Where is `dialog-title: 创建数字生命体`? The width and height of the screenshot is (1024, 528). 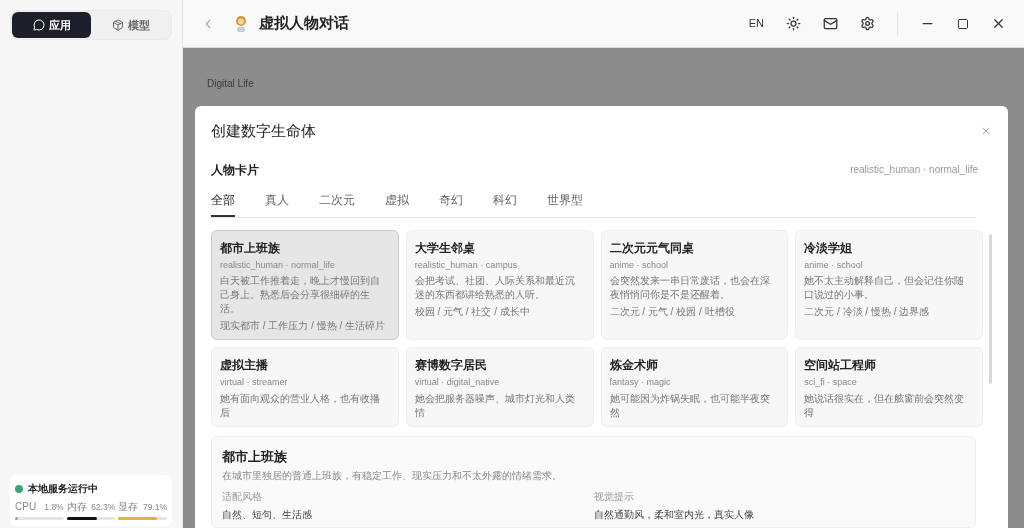
dialog-title: 创建数字生命体 is located at coordinates (263, 131).